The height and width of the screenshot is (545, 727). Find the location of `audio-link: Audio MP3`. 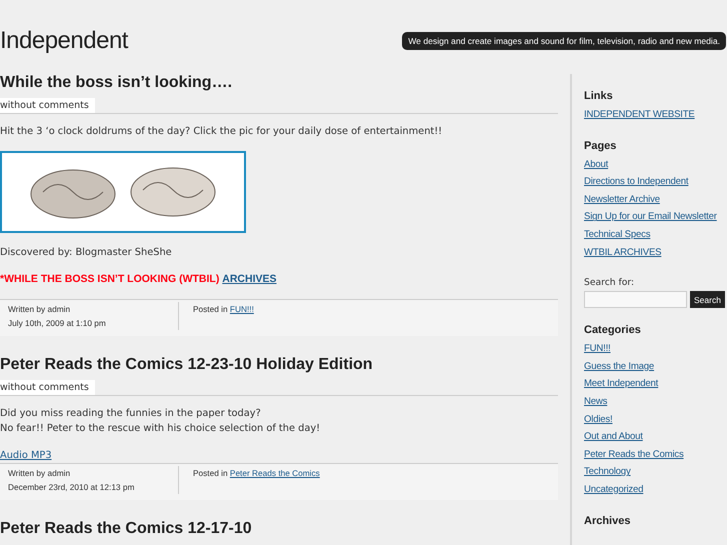

audio-link: Audio MP3 is located at coordinates (26, 455).